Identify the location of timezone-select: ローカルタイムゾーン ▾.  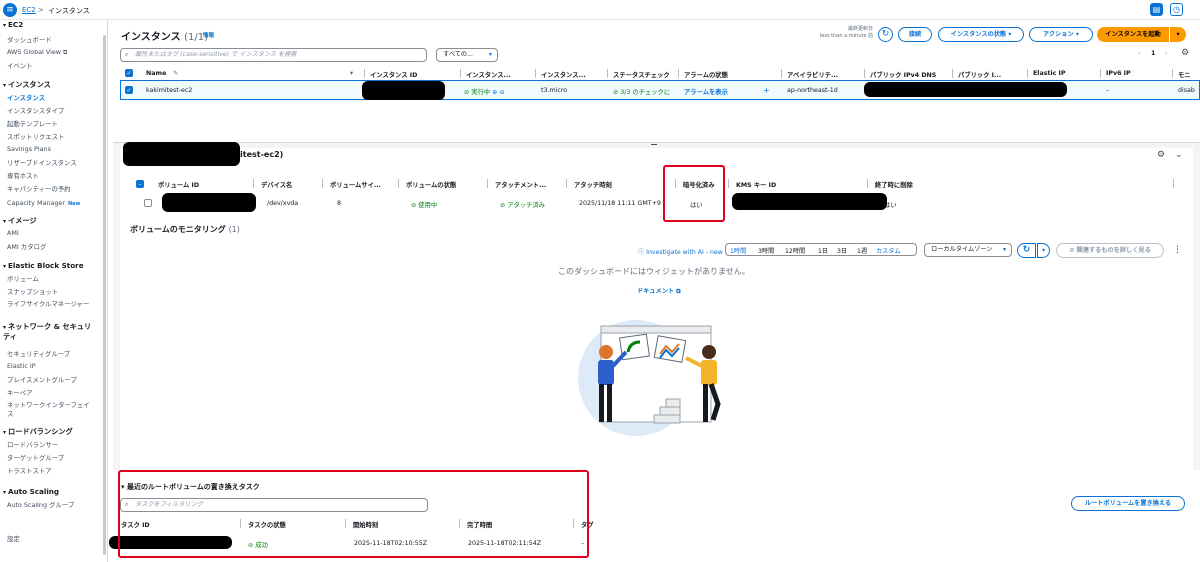
(968, 250).